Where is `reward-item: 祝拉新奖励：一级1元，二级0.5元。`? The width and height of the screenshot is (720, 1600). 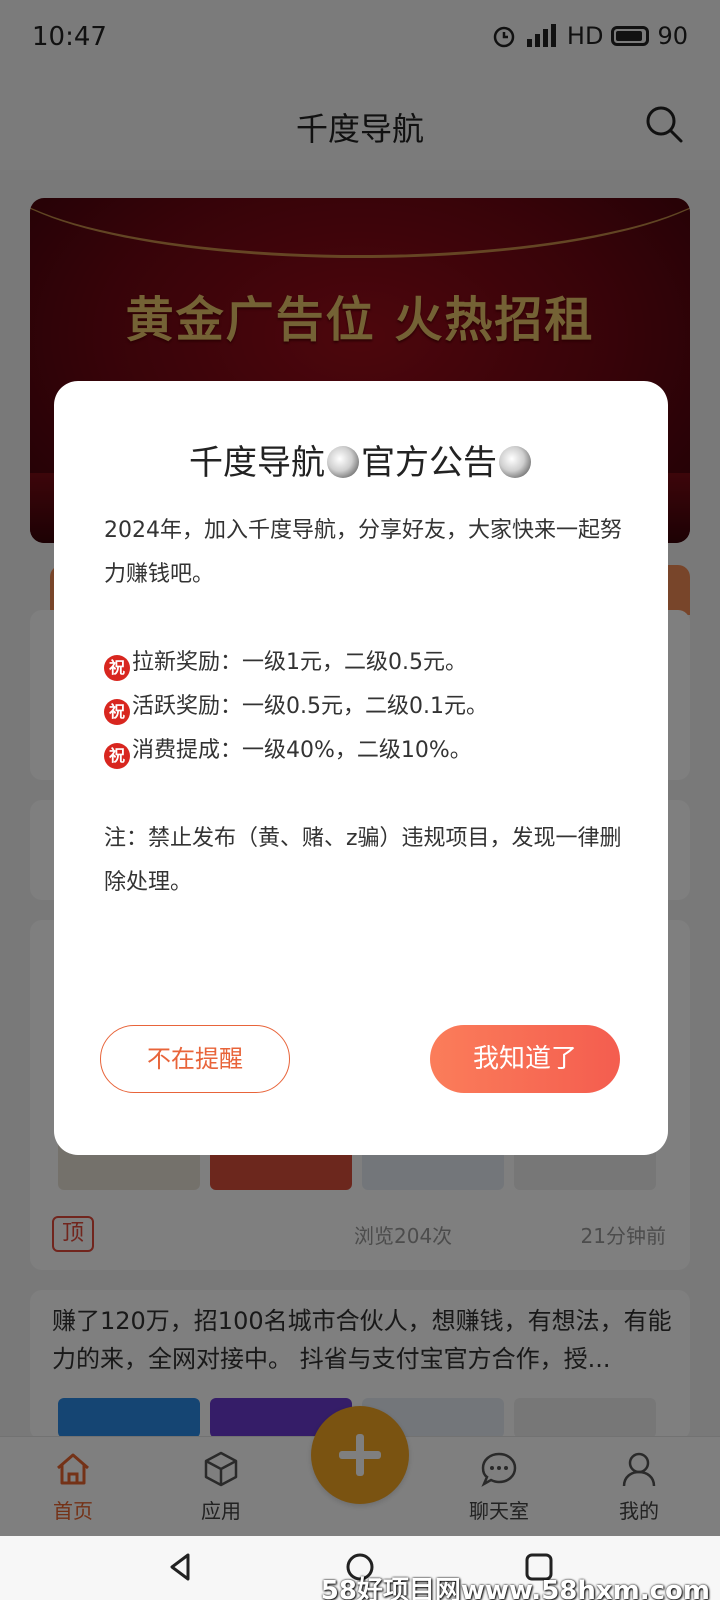
reward-item: 祝拉新奖励：一级1元，二级0.5元。 is located at coordinates (364, 663).